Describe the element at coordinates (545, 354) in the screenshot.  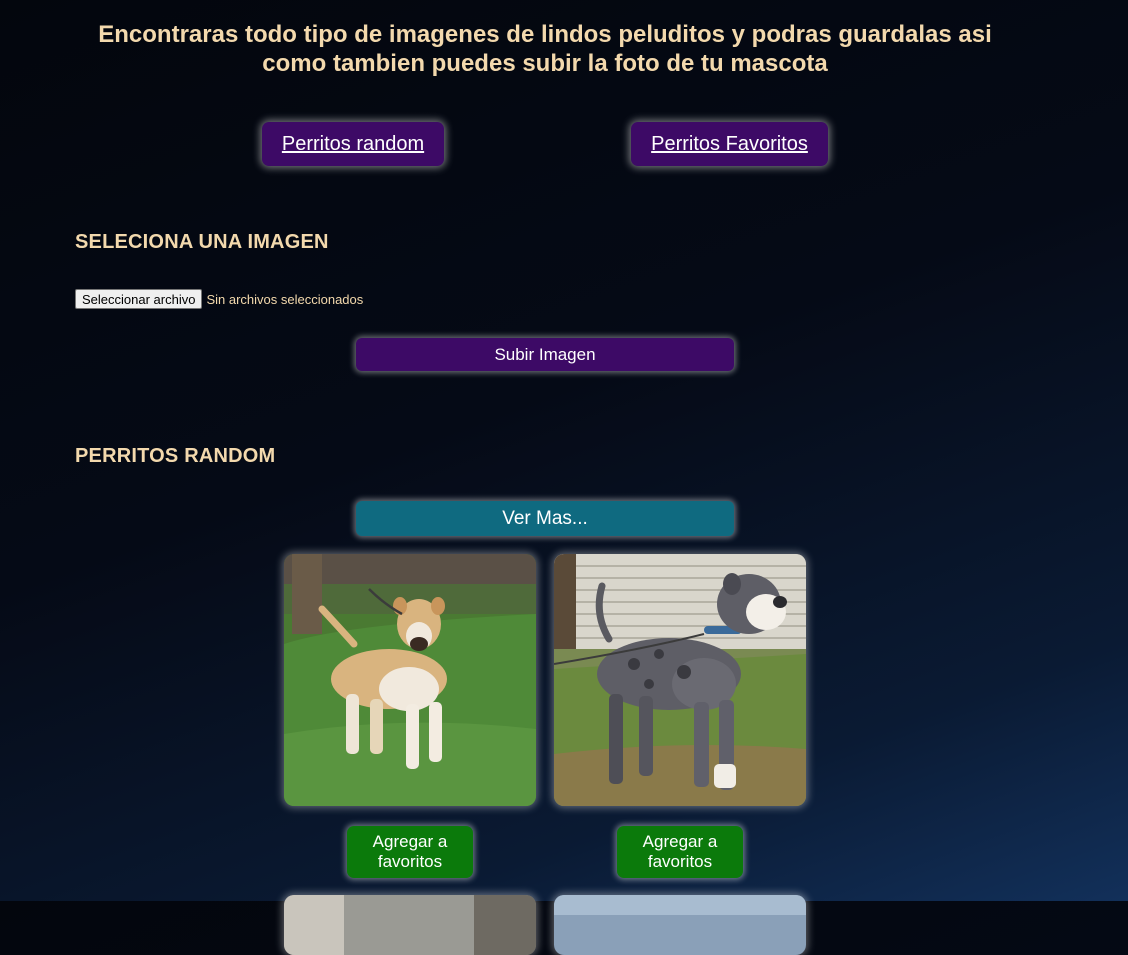
I see `upload-image-button: Subir Imagen` at that location.